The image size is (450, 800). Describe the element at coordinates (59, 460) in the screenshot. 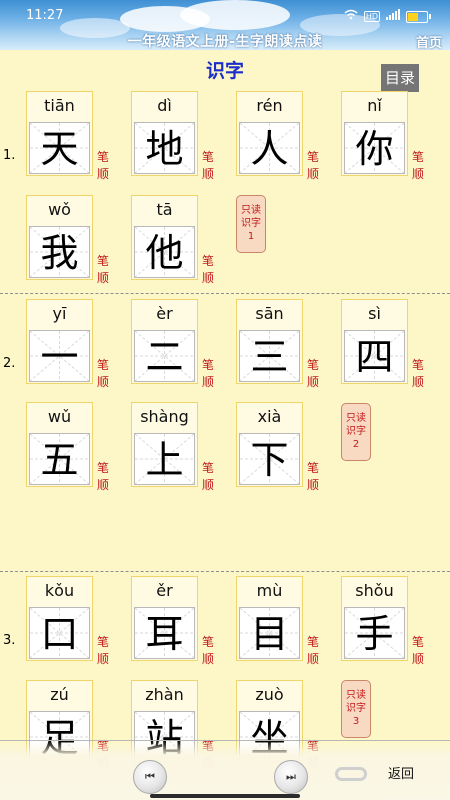

I see `hanzi-character: 五` at that location.